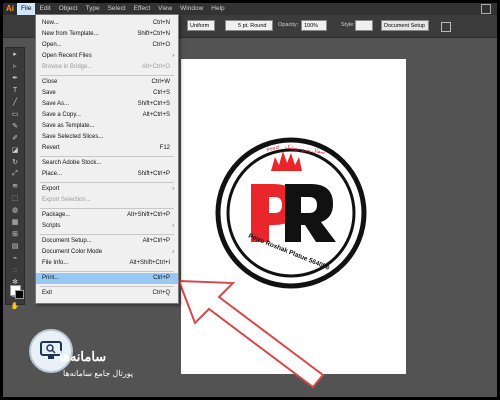 Image resolution: width=500 pixels, height=400 pixels. I want to click on flame-icon, so click(286, 161).